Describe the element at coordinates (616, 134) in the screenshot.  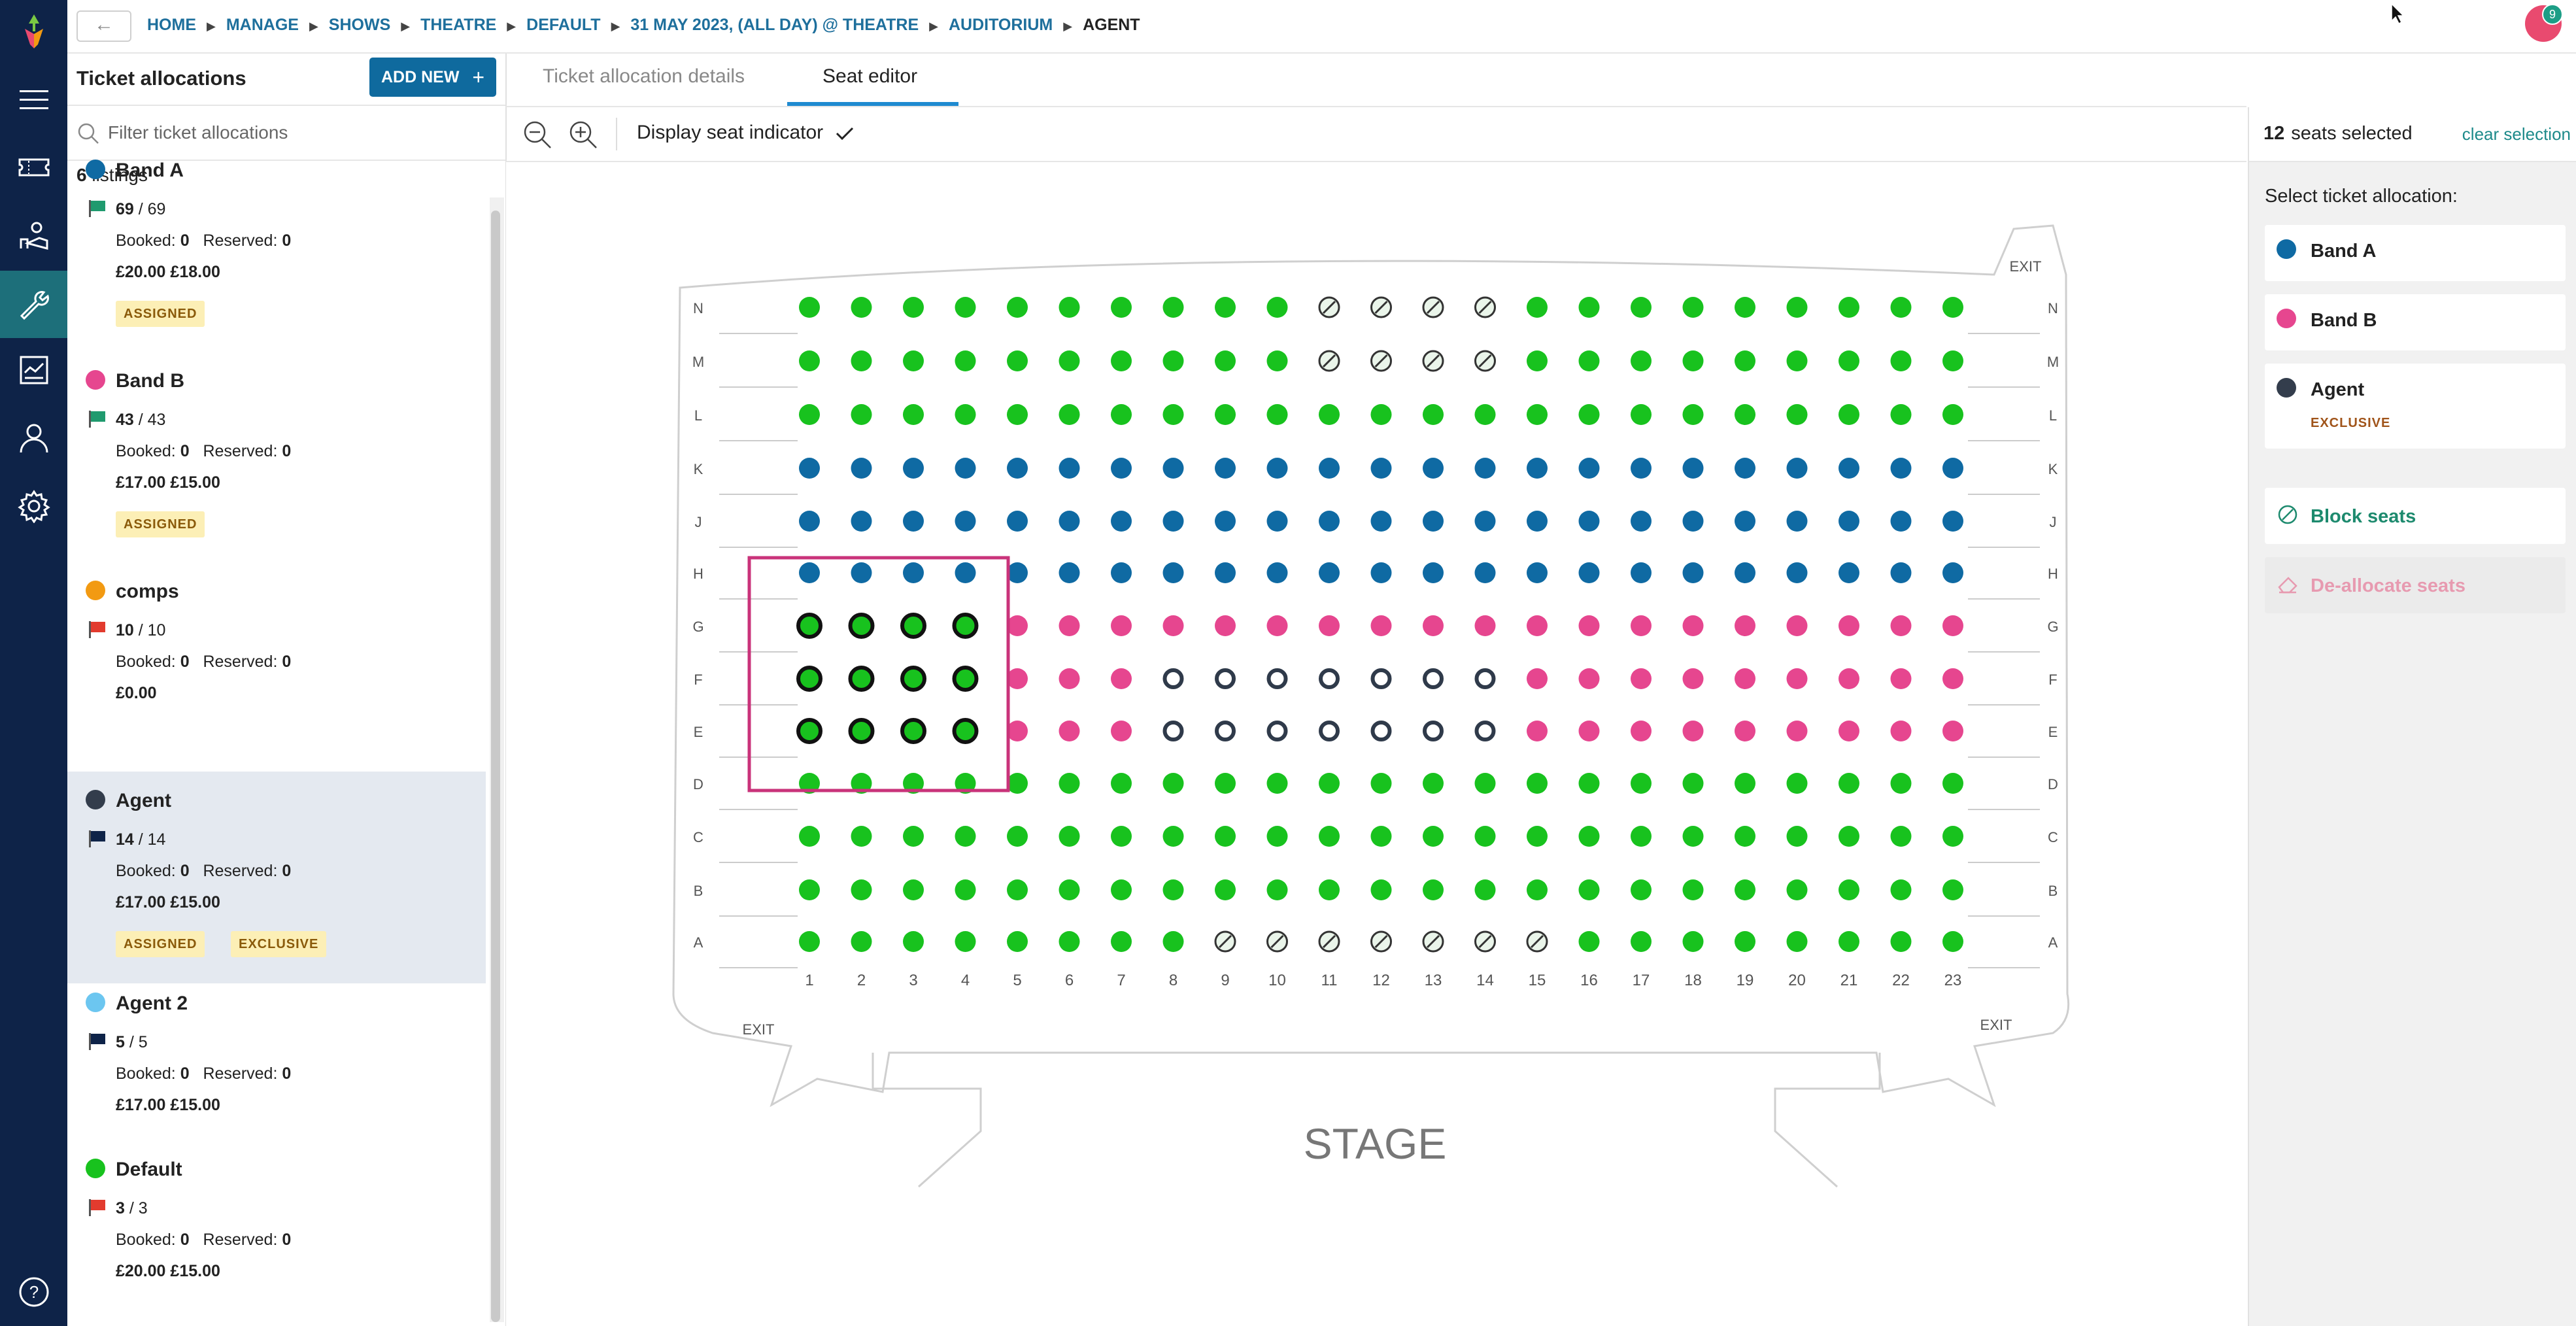
I see `toolbar-divider` at that location.